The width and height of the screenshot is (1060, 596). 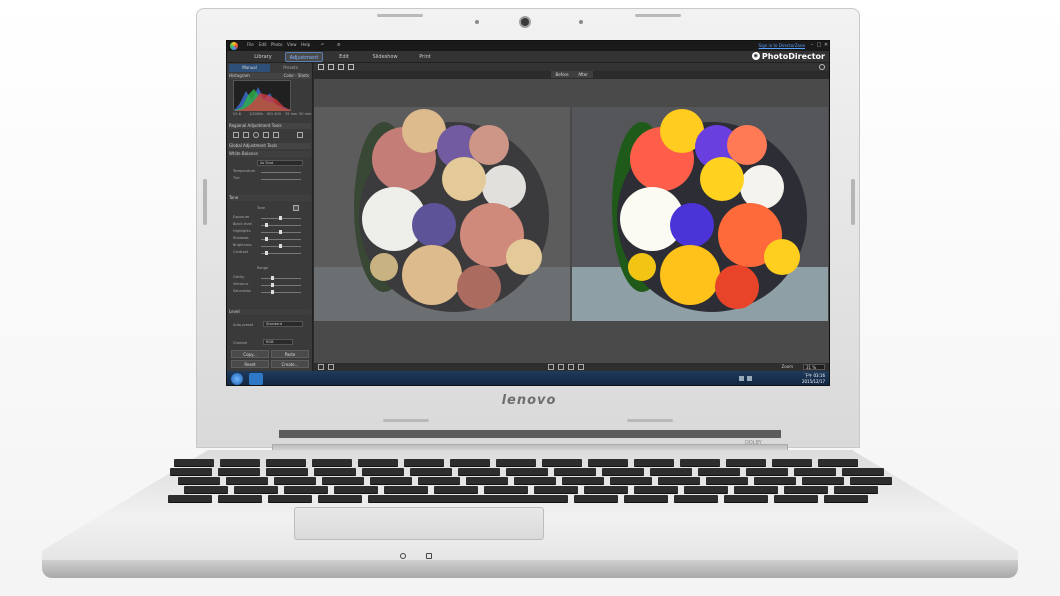 I want to click on global-tools-header: Global Adjustment Tools, so click(x=270, y=146).